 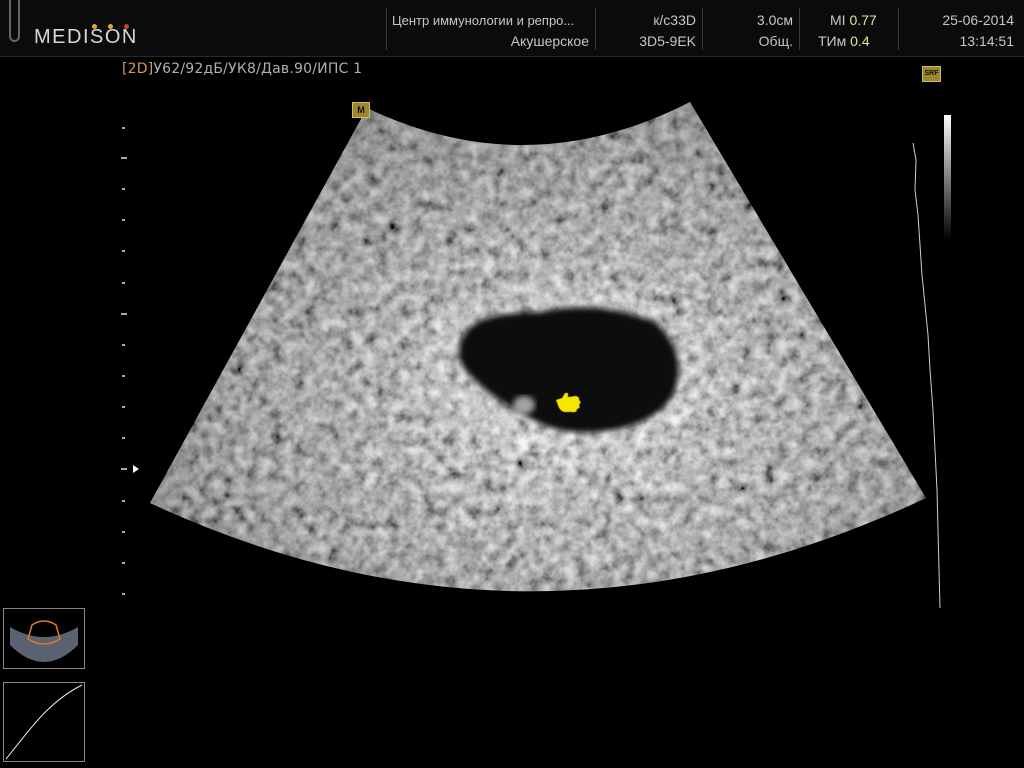 What do you see at coordinates (361, 110) in the screenshot?
I see `harmonic-badge: M` at bounding box center [361, 110].